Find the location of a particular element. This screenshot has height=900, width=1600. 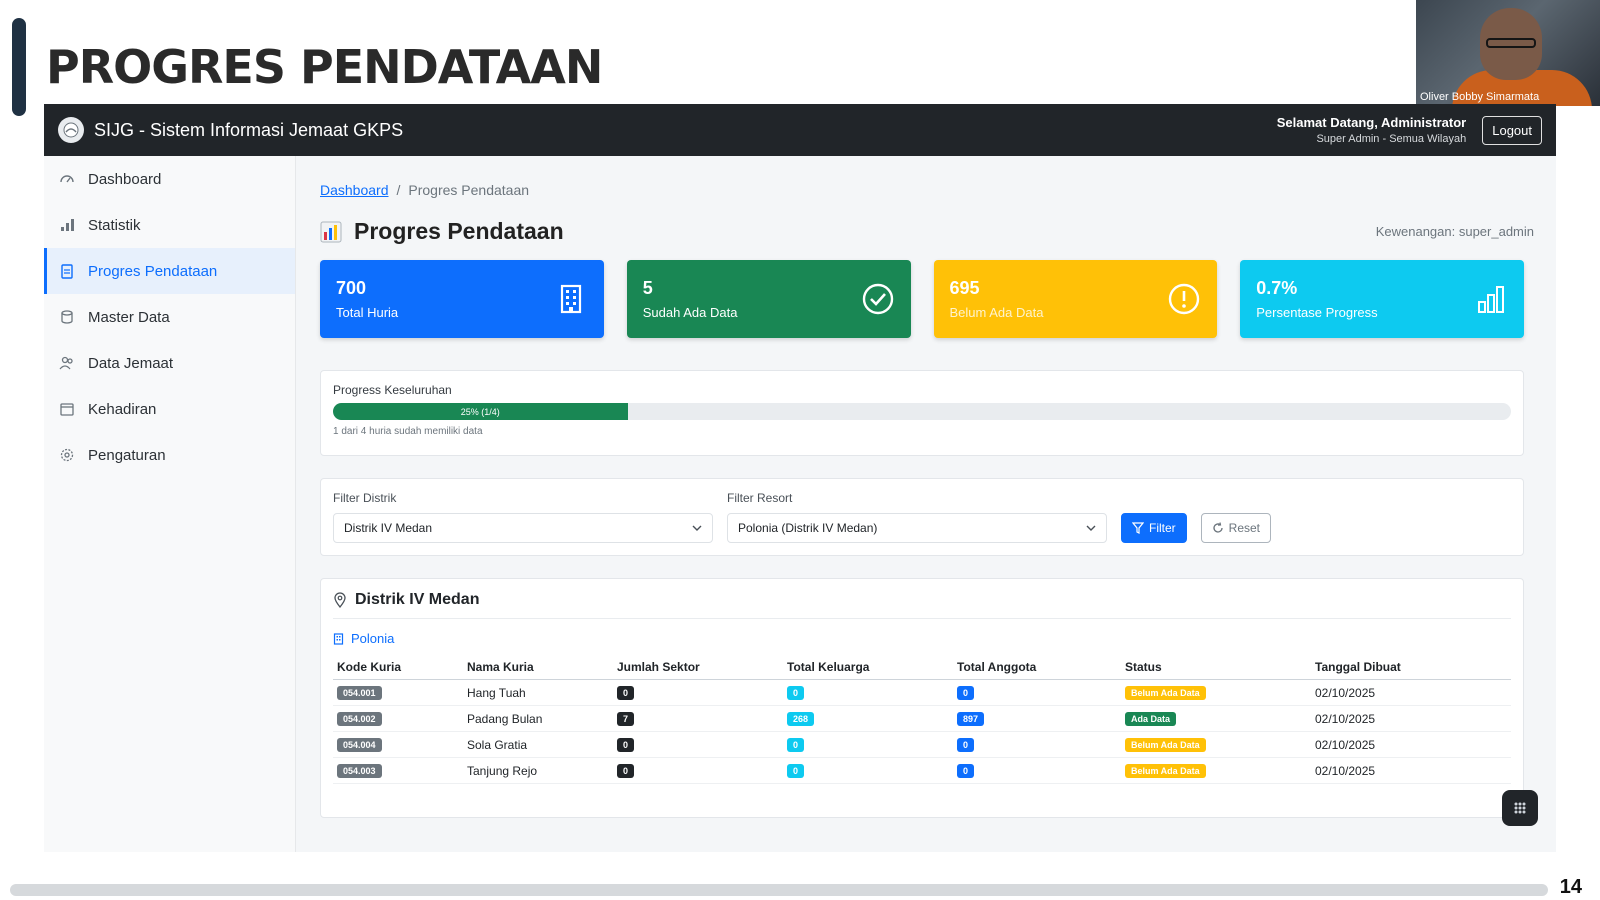

status-badge: Ada Data is located at coordinates (1151, 719).